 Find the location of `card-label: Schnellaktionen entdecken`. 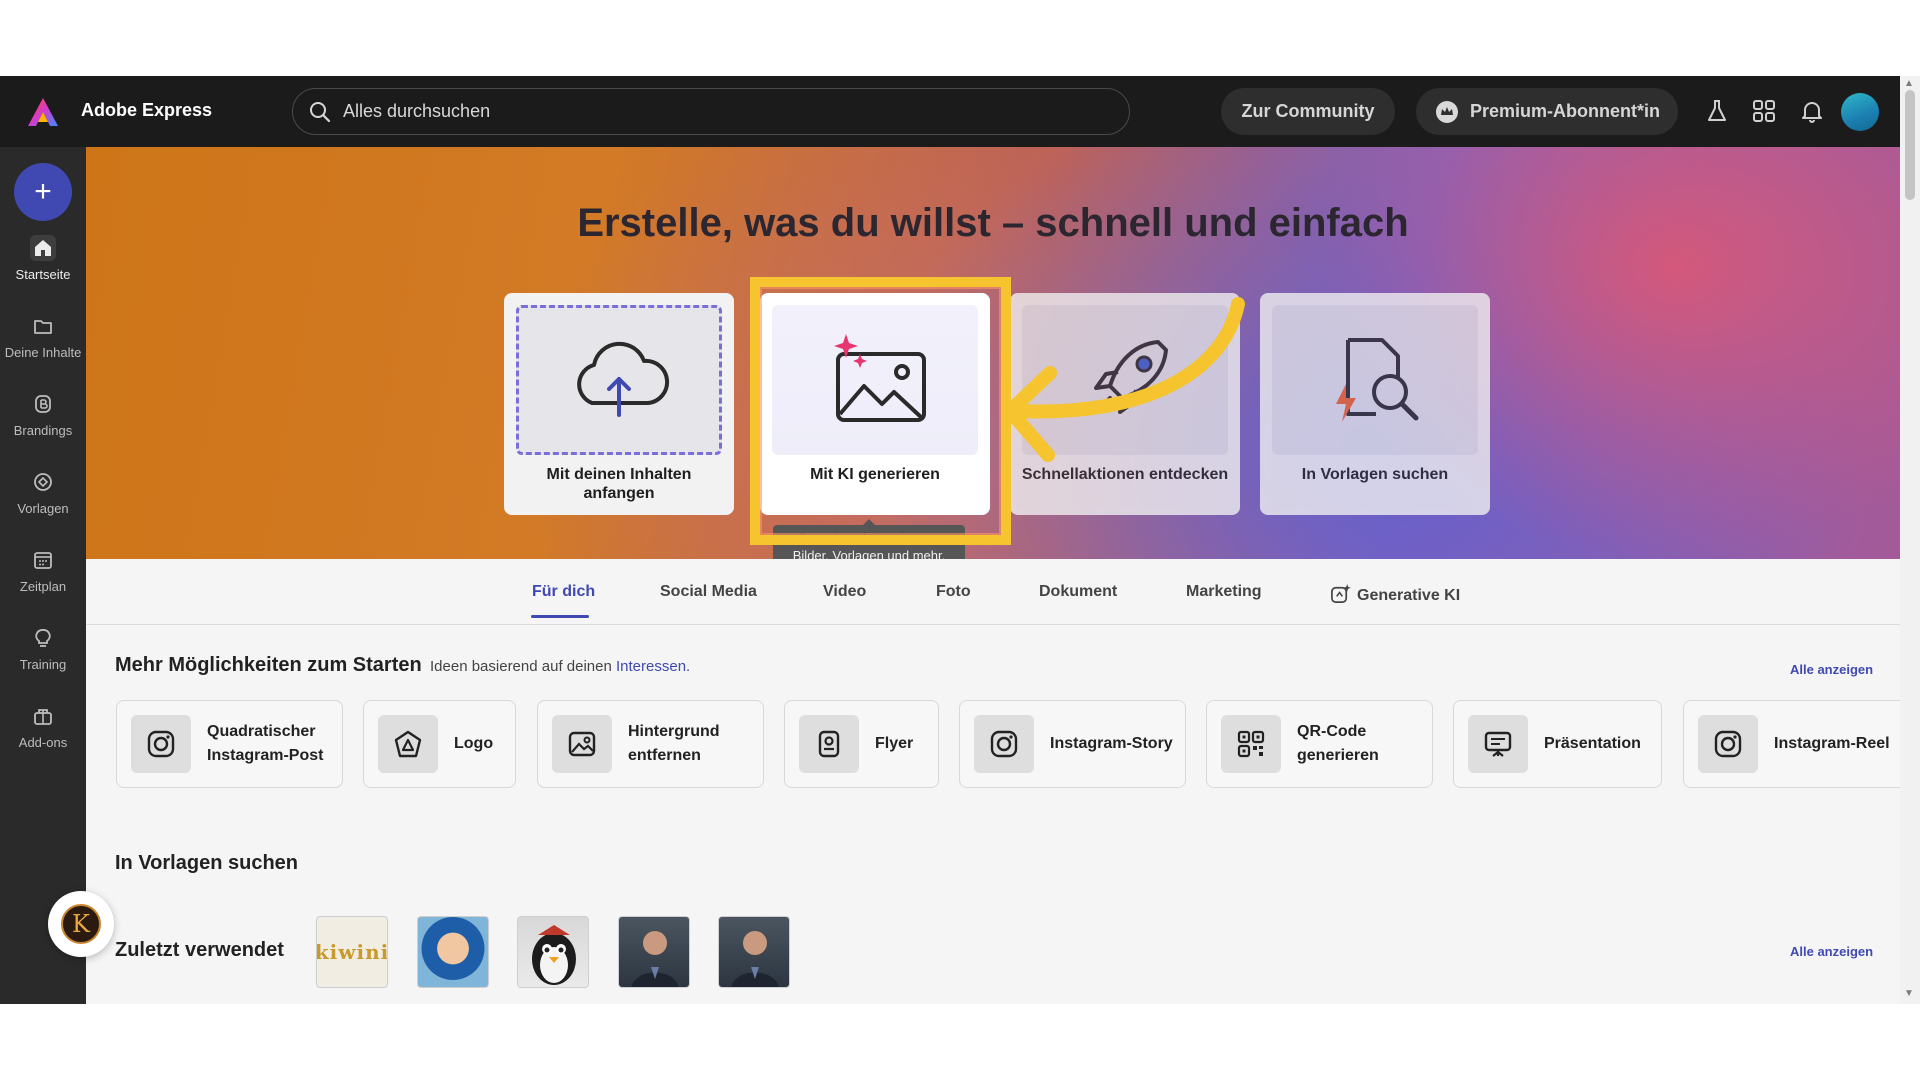

card-label: Schnellaktionen entdecken is located at coordinates (1125, 474).